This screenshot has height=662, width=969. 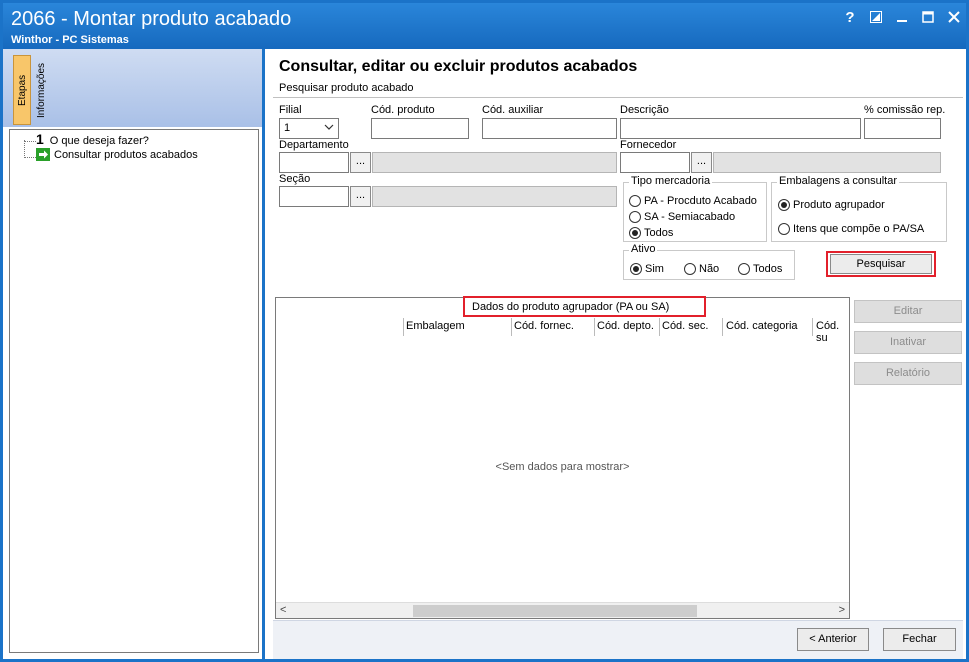 What do you see at coordinates (908, 311) in the screenshot?
I see `editar-button: Editar` at bounding box center [908, 311].